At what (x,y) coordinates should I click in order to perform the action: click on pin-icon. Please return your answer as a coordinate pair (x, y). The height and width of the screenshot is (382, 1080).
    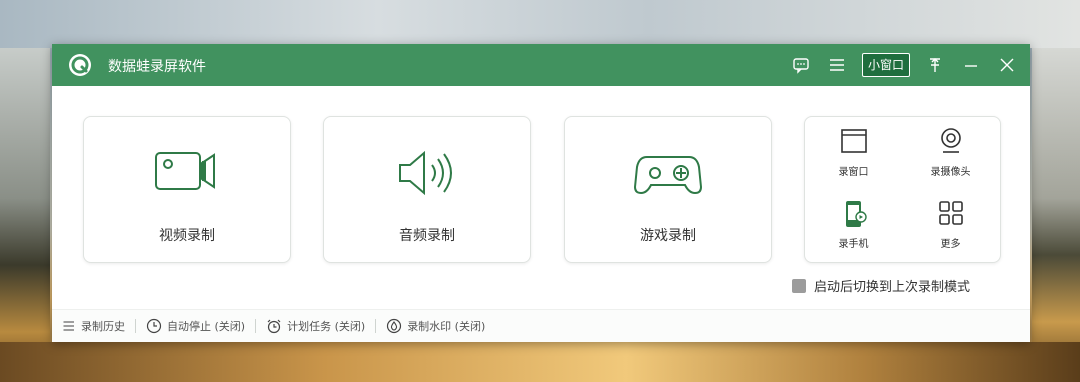
    Looking at the image, I should click on (935, 65).